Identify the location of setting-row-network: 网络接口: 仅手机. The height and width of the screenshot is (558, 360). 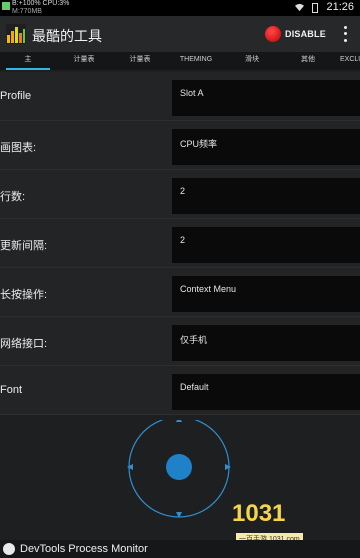
(180, 341).